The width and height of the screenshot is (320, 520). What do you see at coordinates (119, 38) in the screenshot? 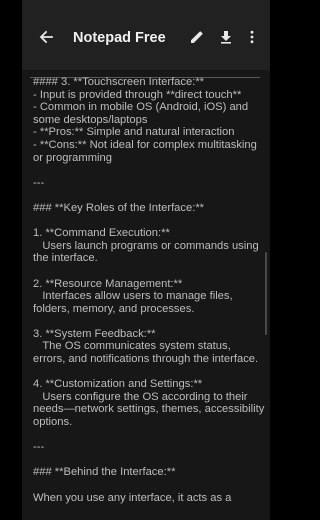
I see `app-title: Notepad Free` at bounding box center [119, 38].